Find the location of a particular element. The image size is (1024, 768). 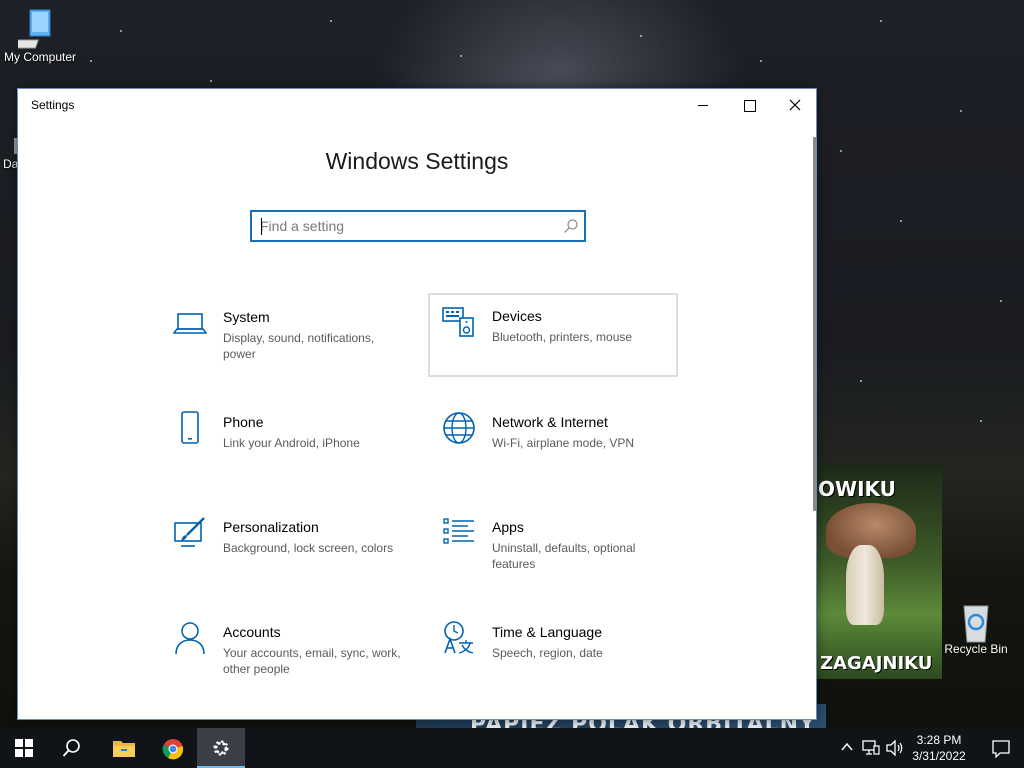

category-description: Display, sound, notifications, power is located at coordinates (299, 346).